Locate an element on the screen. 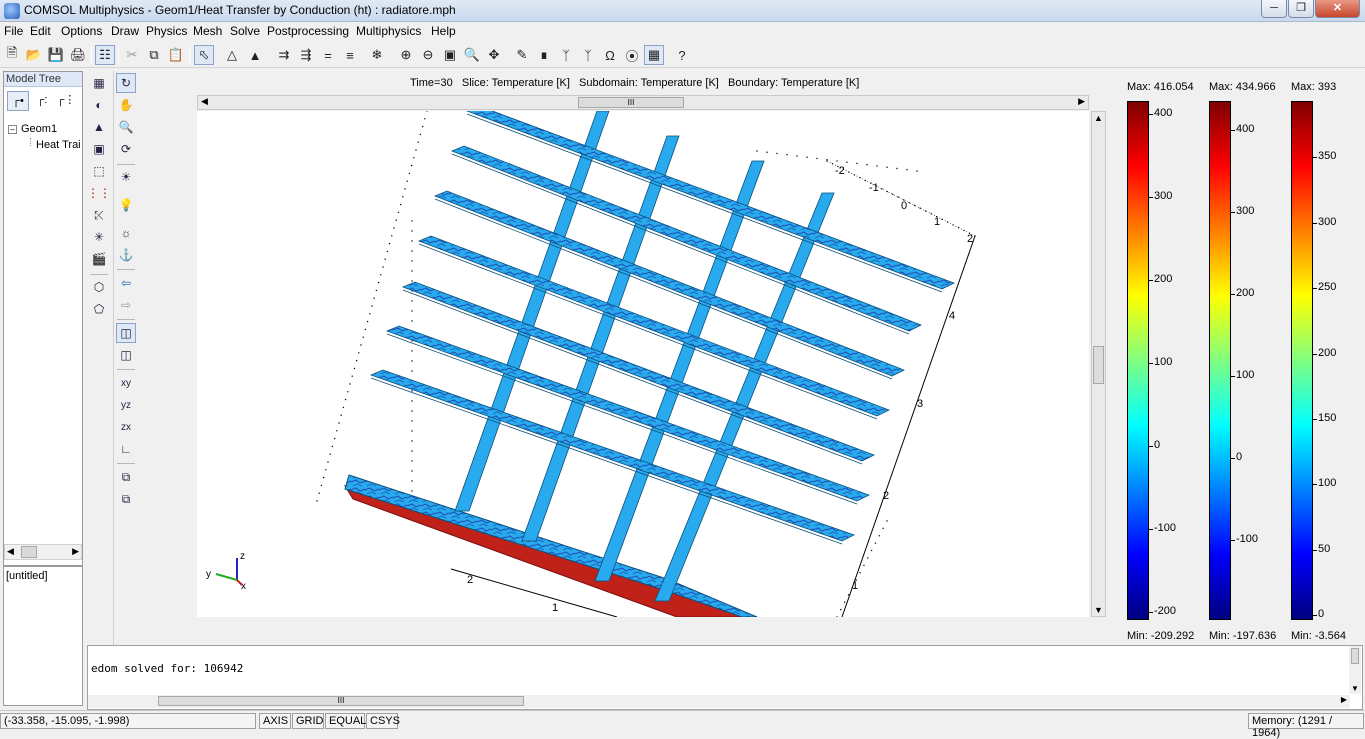 The width and height of the screenshot is (1365, 739). zoom-icon: 🔍 is located at coordinates (126, 127).